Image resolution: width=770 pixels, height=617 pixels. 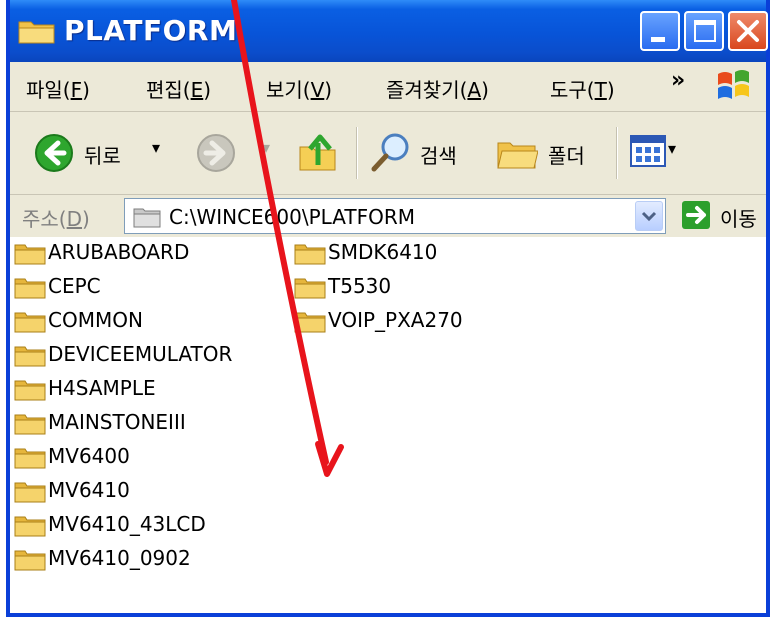 I want to click on minimize-button, so click(x=660, y=31).